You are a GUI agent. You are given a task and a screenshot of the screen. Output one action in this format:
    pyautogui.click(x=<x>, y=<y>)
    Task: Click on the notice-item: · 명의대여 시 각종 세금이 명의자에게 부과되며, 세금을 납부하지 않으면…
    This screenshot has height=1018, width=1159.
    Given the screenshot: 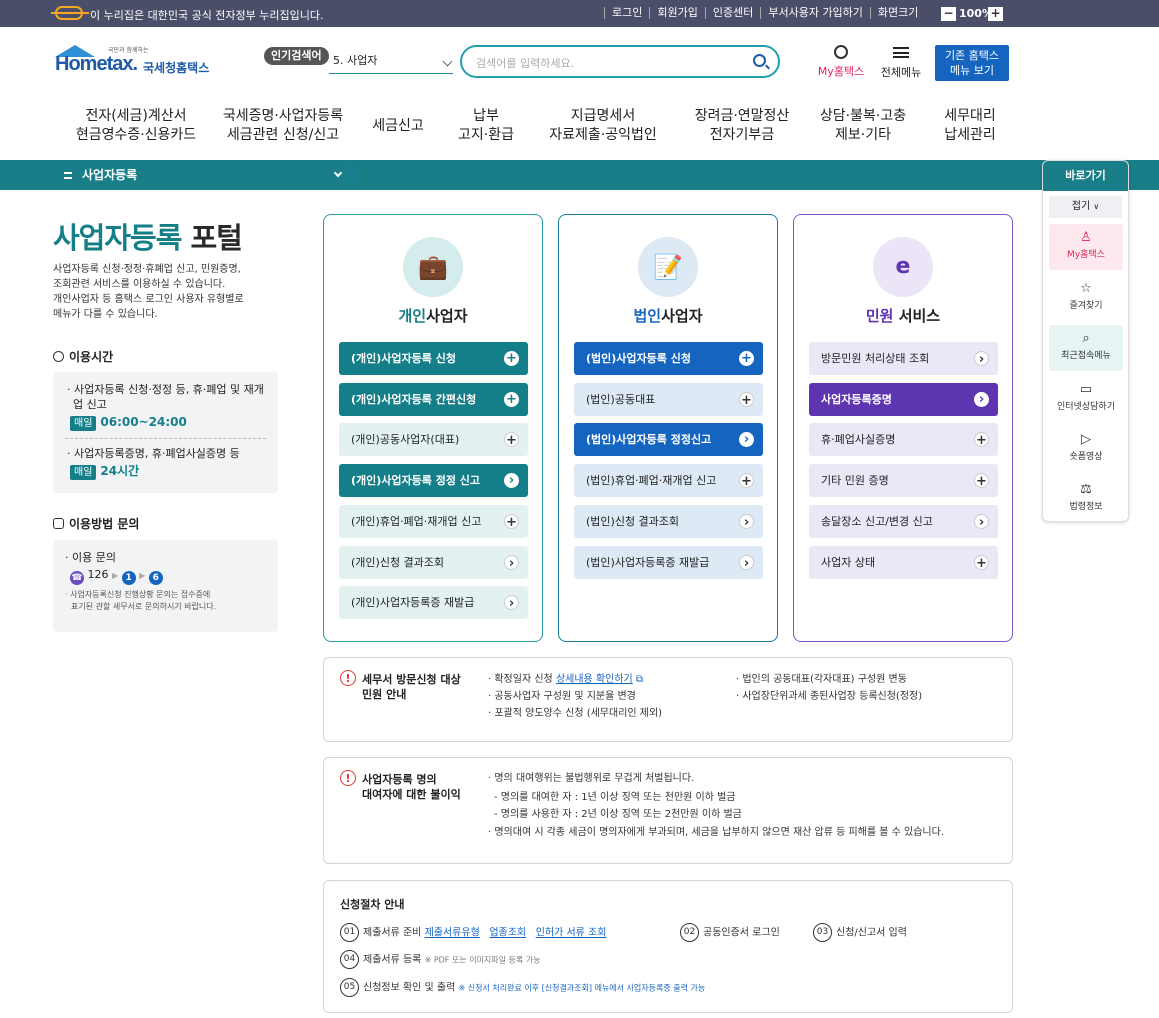 What is the action you would take?
    pyautogui.click(x=716, y=832)
    